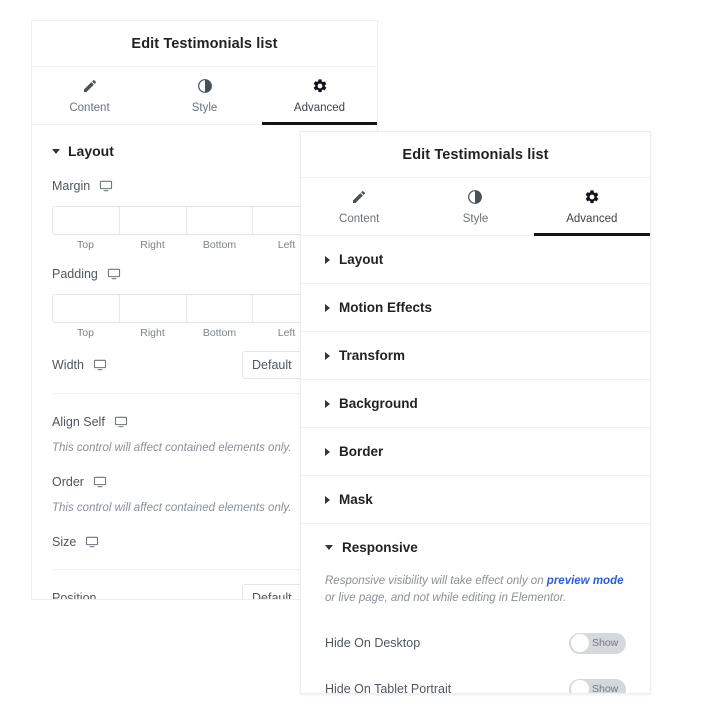 Image resolution: width=720 pixels, height=720 pixels. I want to click on accordion-background: Background, so click(475, 404).